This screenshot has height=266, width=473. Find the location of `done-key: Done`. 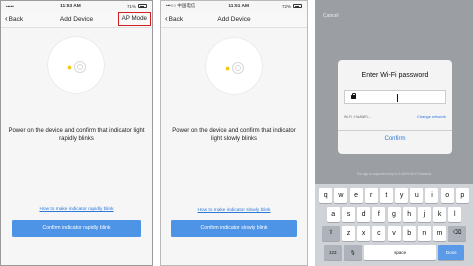

done-key: Done is located at coordinates (451, 252).